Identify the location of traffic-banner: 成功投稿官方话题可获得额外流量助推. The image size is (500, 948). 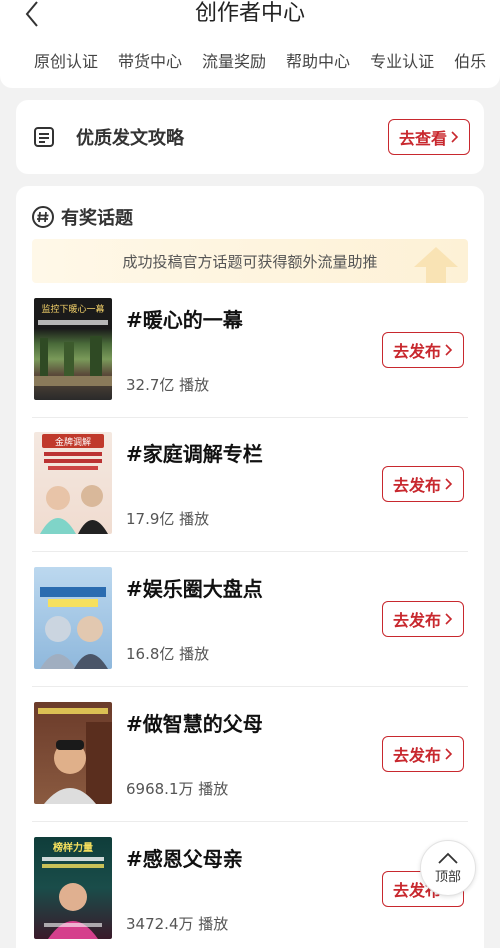
(250, 261).